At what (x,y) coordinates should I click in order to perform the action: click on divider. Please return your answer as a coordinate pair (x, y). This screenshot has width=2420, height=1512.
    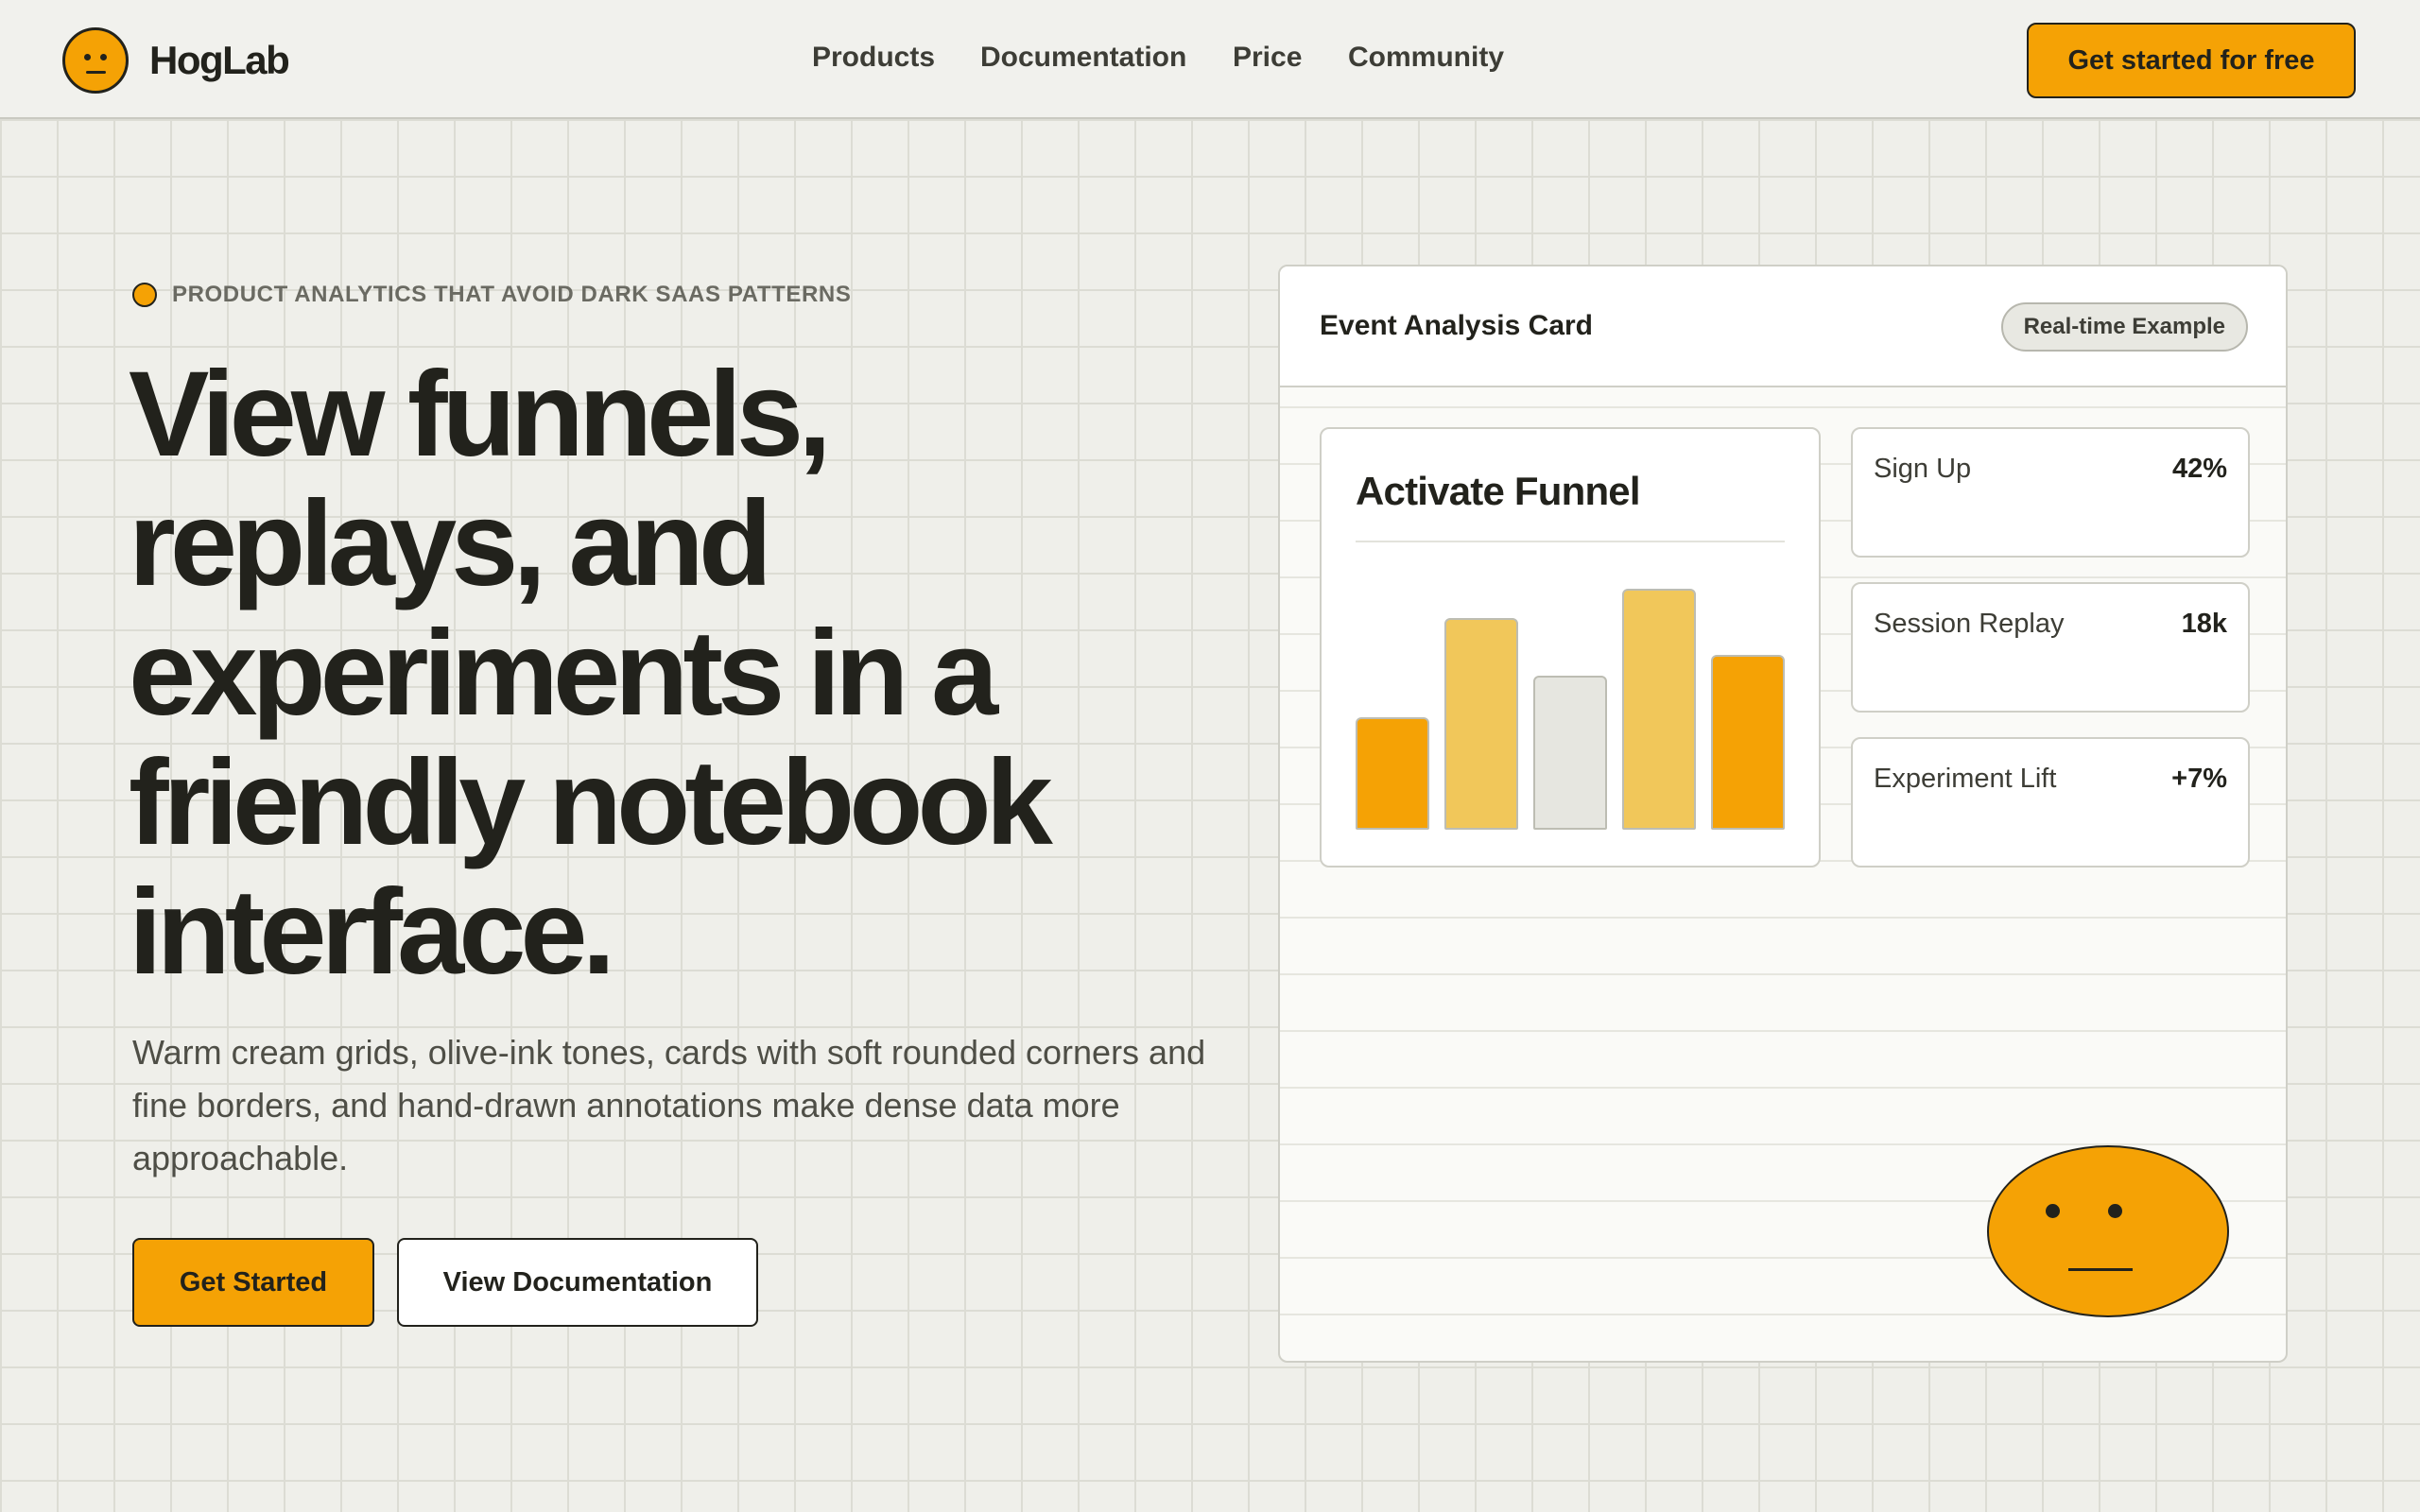
    Looking at the image, I should click on (1570, 541).